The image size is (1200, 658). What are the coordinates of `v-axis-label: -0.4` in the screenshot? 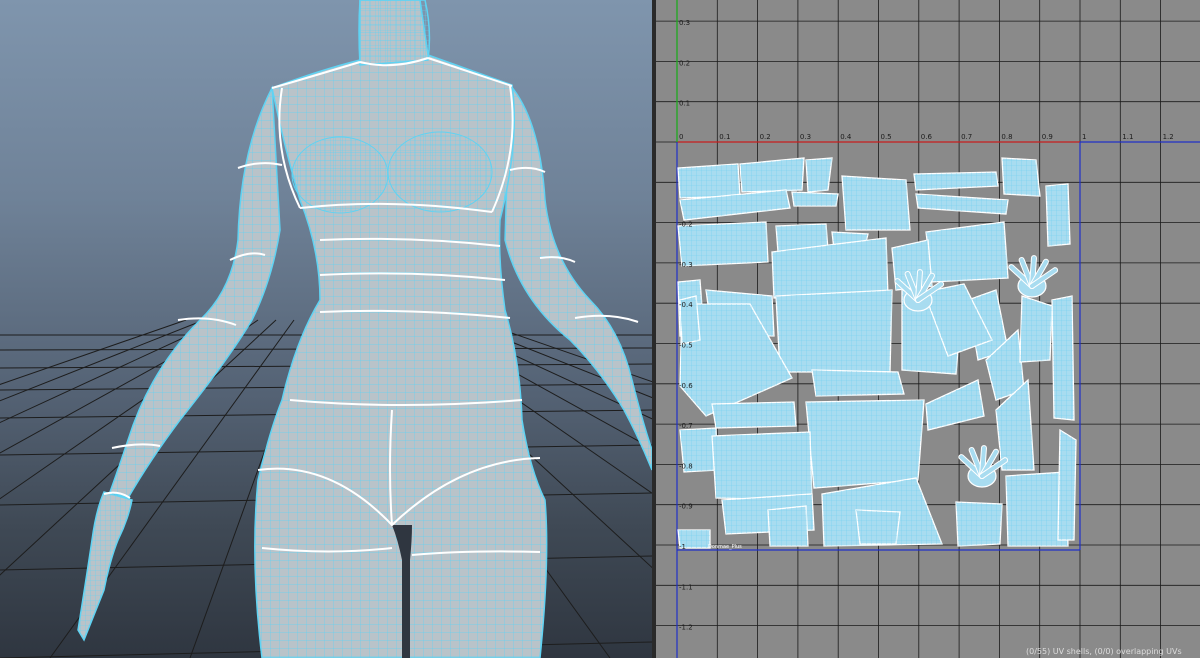 It's located at (686, 305).